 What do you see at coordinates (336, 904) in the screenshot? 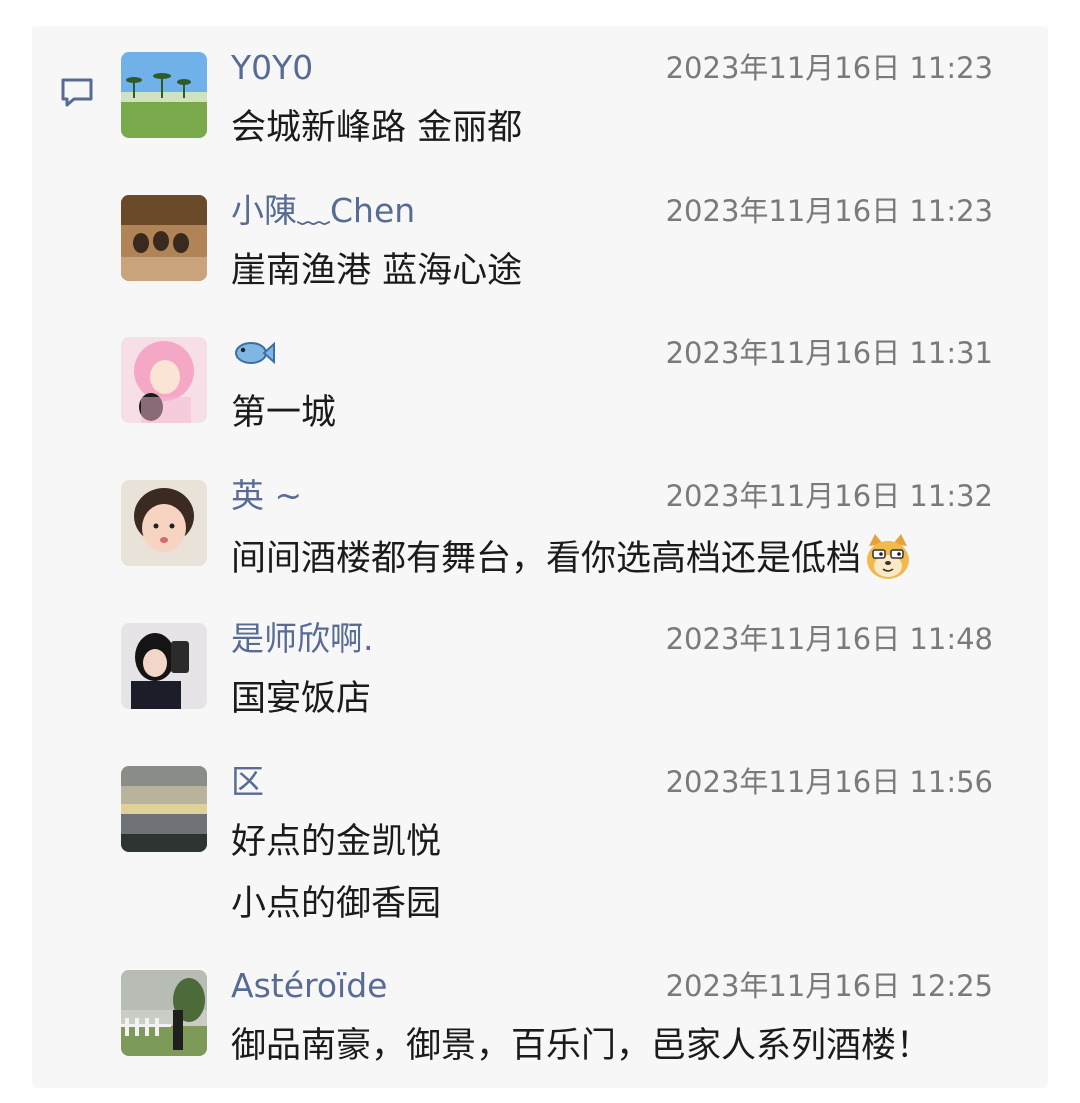
I see `comment-text-line-2: 小点的御香园` at bounding box center [336, 904].